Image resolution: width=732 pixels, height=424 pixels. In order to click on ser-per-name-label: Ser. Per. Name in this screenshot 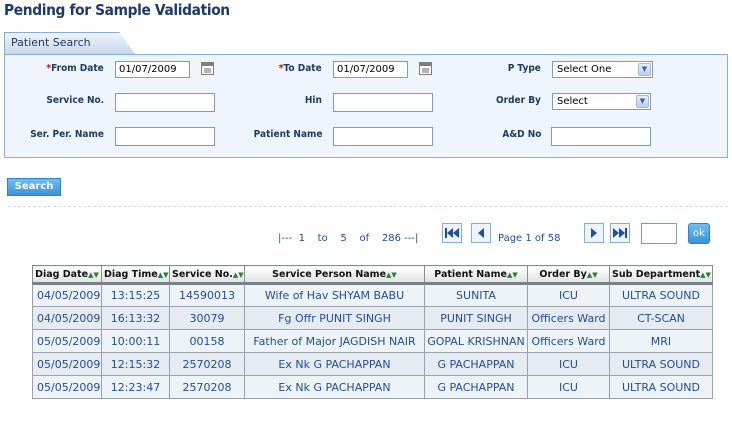, I will do `click(67, 134)`.